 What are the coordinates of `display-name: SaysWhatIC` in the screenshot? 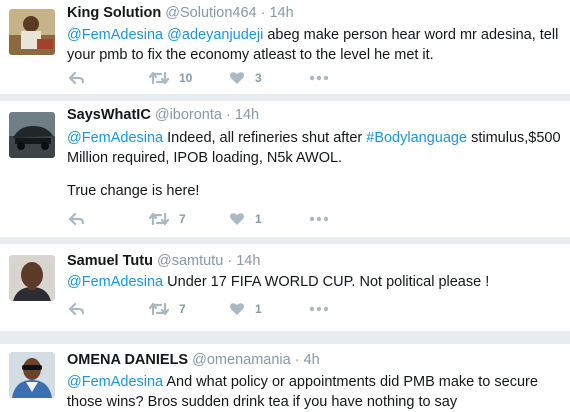 It's located at (109, 115).